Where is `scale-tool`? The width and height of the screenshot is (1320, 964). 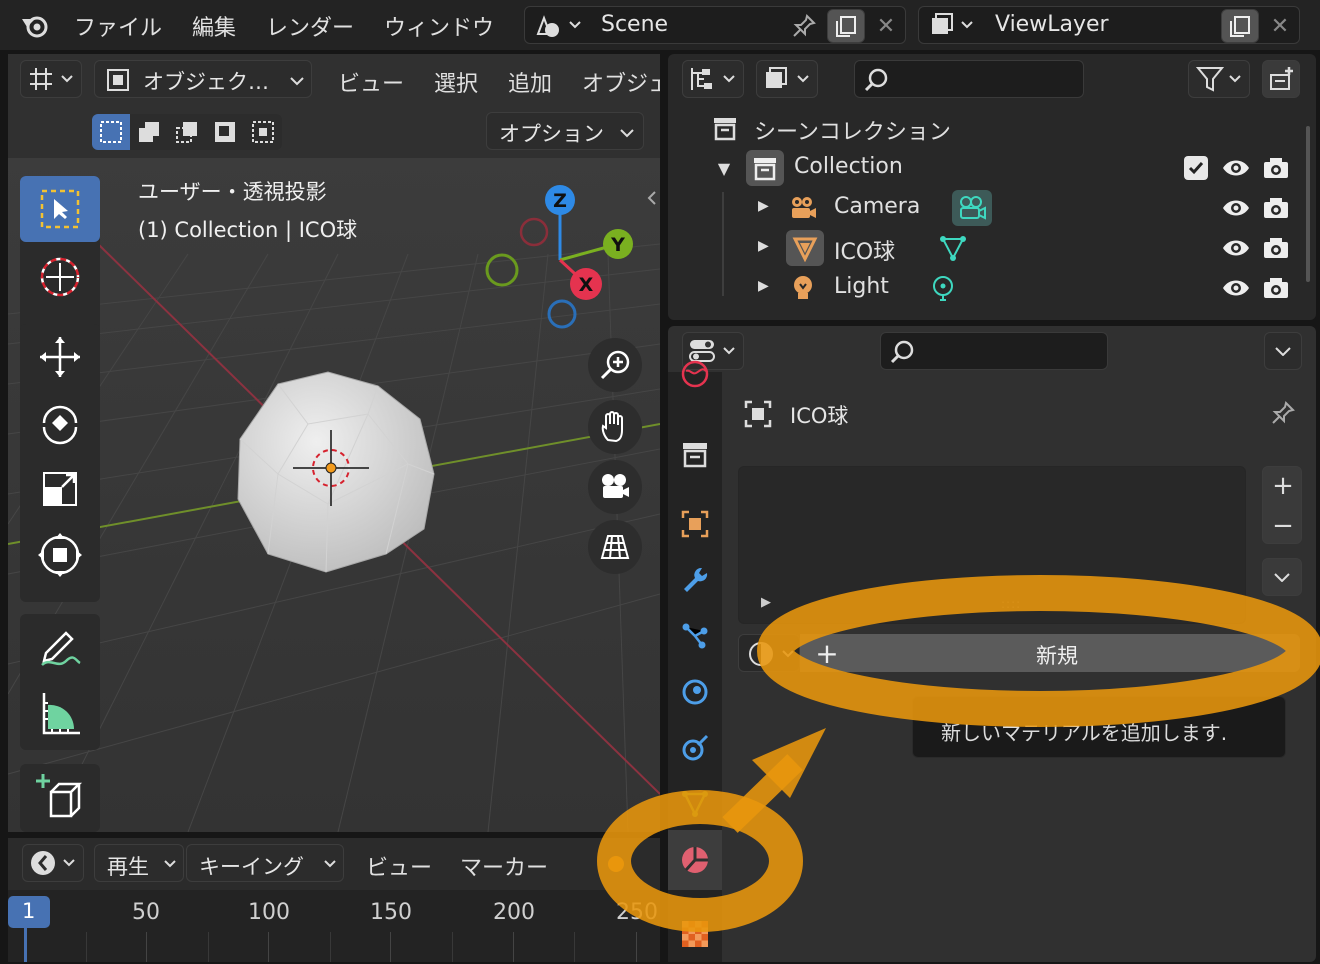
scale-tool is located at coordinates (60, 489).